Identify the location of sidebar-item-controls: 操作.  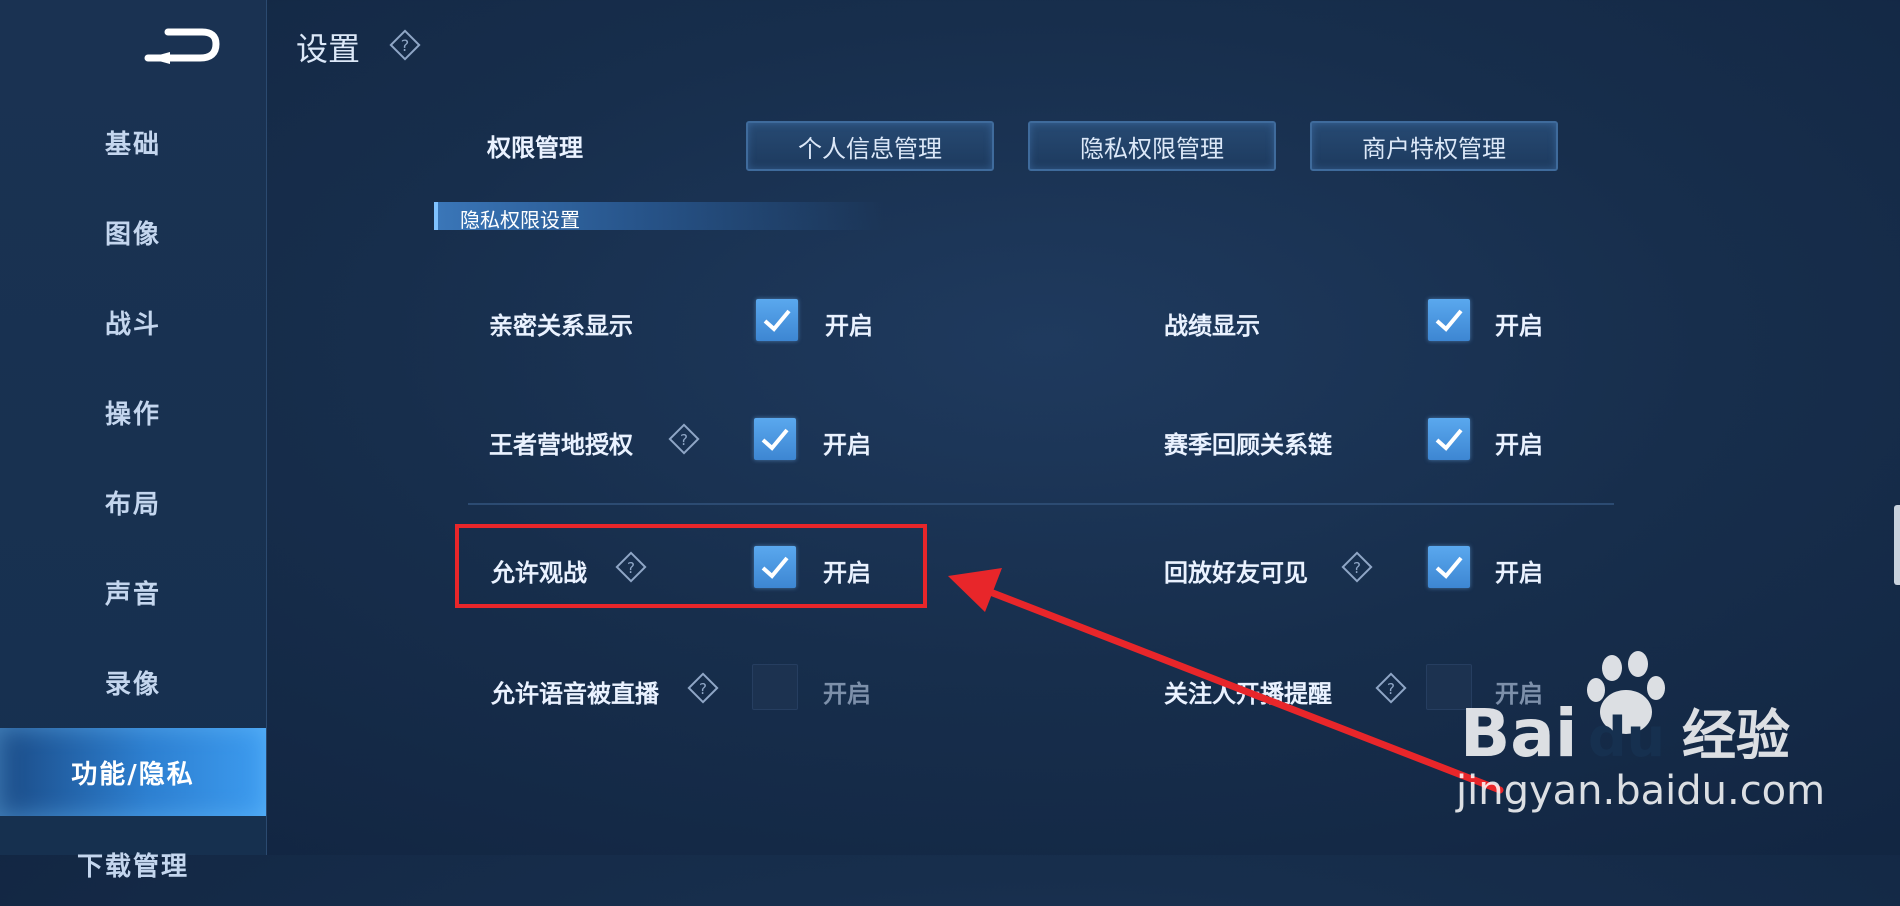
(133, 412).